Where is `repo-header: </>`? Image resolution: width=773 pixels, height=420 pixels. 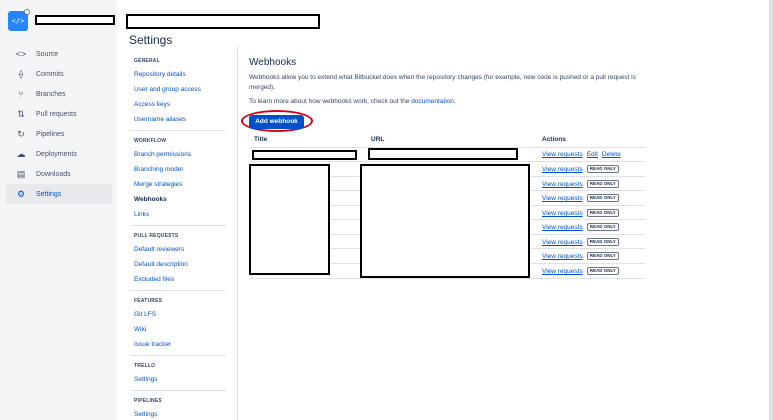 repo-header: </> is located at coordinates (63, 20).